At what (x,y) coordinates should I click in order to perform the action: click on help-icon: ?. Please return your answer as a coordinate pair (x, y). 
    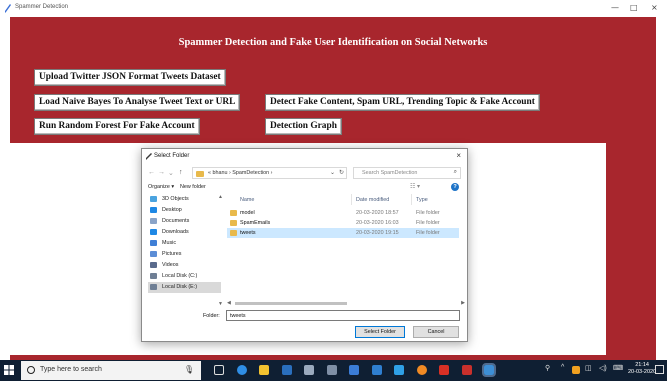
    Looking at the image, I should click on (455, 187).